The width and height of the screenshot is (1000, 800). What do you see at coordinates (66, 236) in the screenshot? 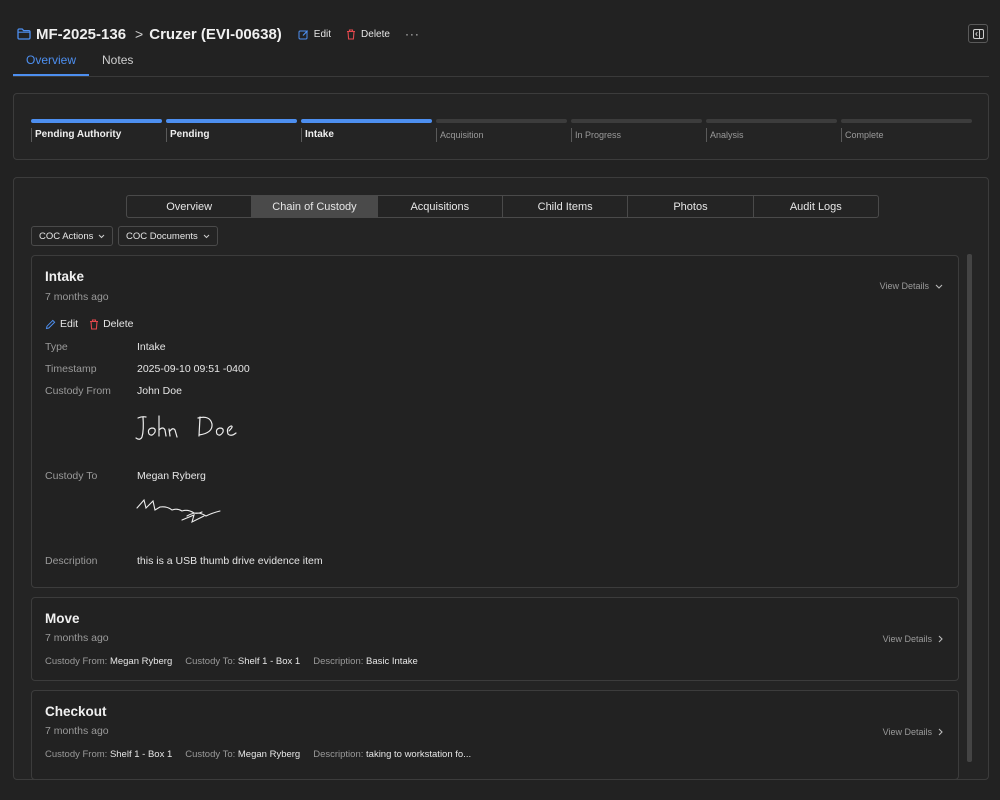
I see `coc-actions-label: COC Actions` at bounding box center [66, 236].